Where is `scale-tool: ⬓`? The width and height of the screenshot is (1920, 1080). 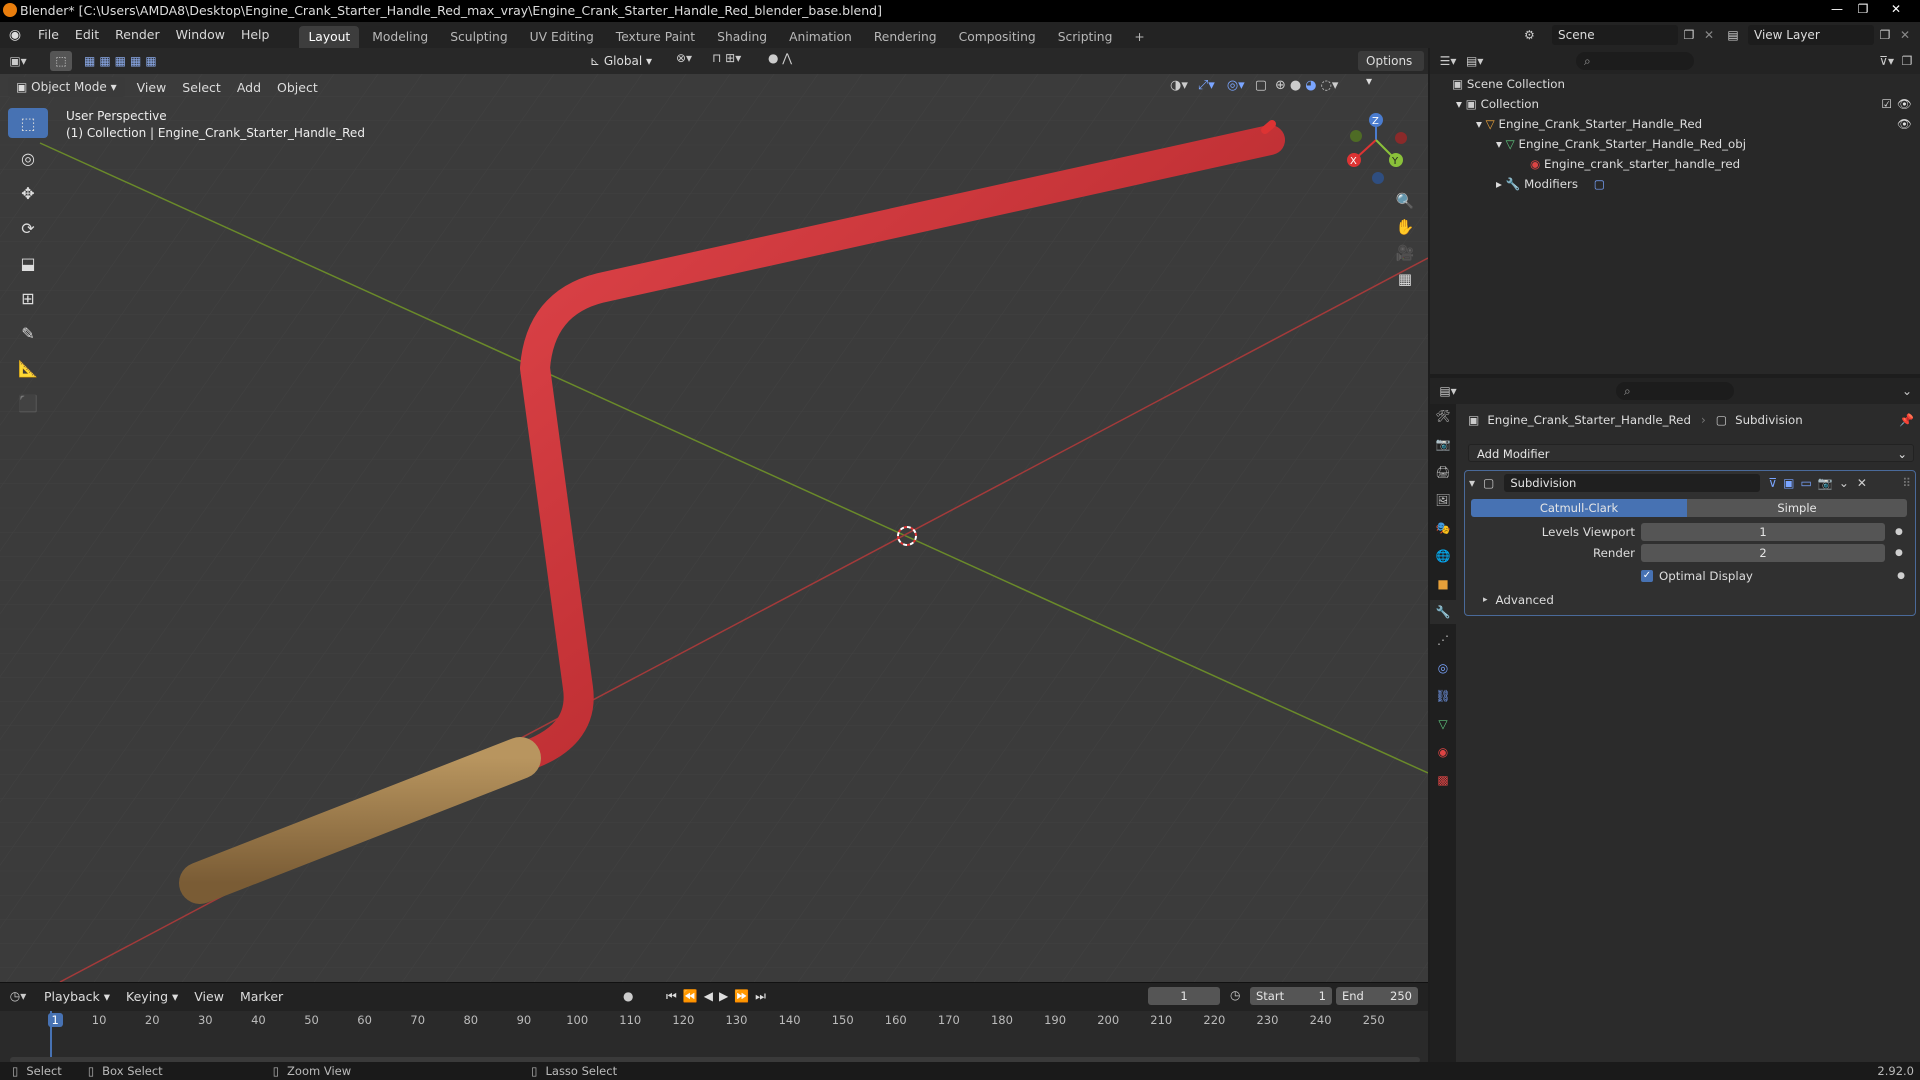 scale-tool: ⬓ is located at coordinates (28, 263).